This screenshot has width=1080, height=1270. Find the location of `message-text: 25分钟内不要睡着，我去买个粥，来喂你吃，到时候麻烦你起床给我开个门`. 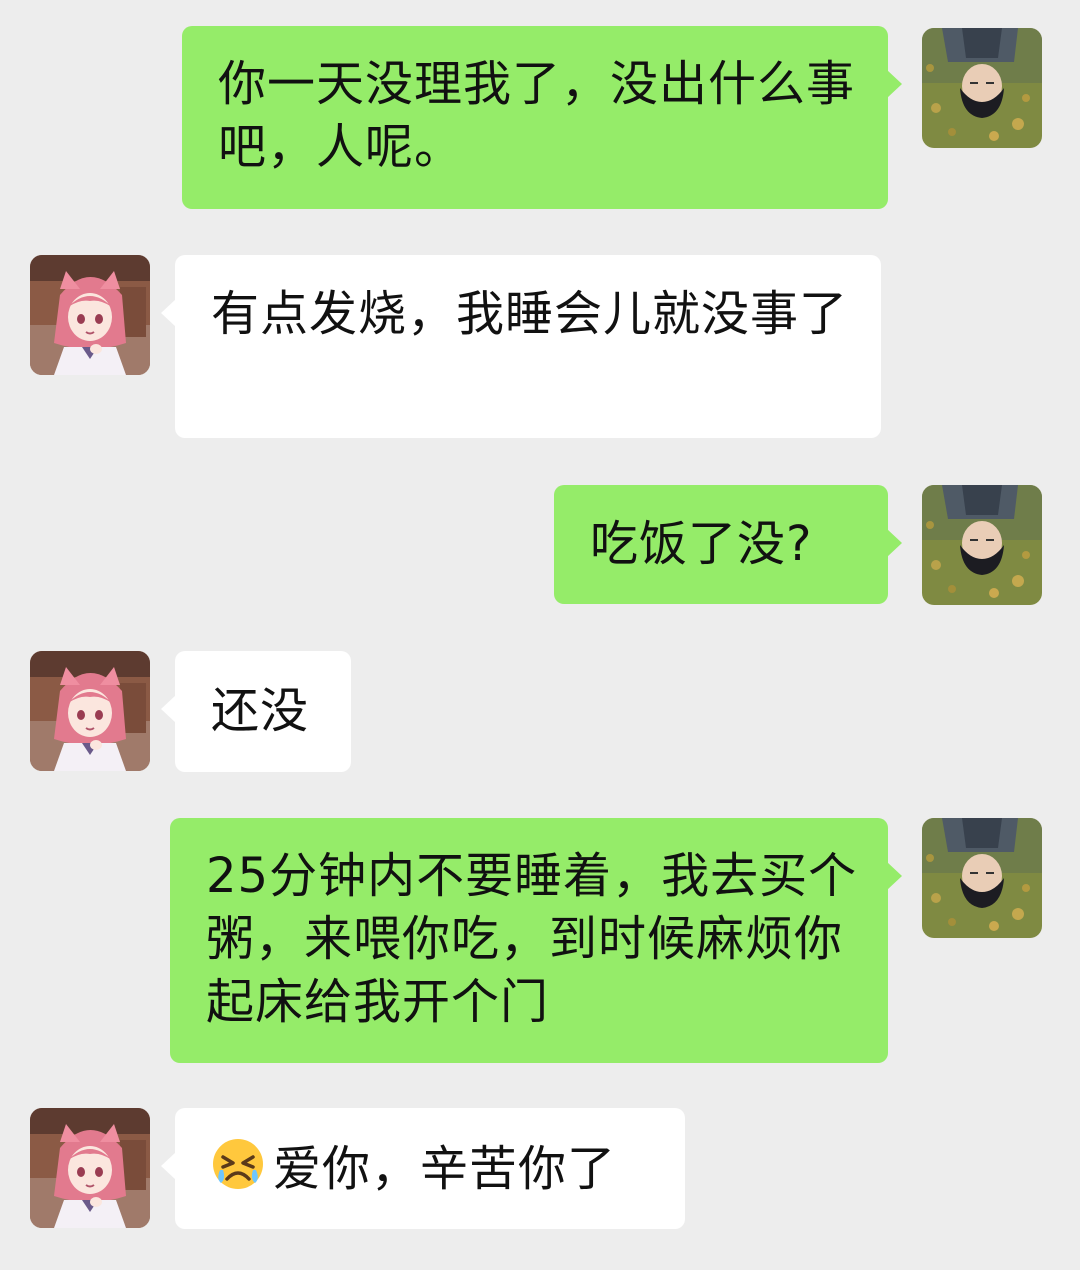

message-text: 25分钟内不要睡着，我去买个粥，来喂你吃，到时候麻烦你起床给我开个门 is located at coordinates (532, 939).